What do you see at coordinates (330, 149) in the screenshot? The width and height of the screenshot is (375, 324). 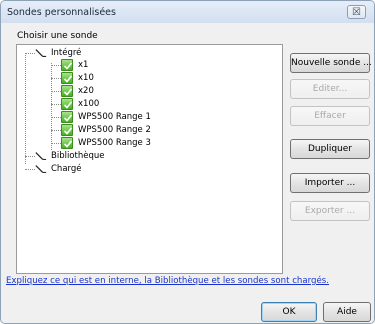 I see `duplicate-button: Dupliquer` at bounding box center [330, 149].